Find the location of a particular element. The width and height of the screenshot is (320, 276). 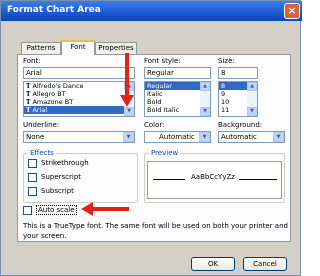

tab-font-label: Font is located at coordinates (78, 47).